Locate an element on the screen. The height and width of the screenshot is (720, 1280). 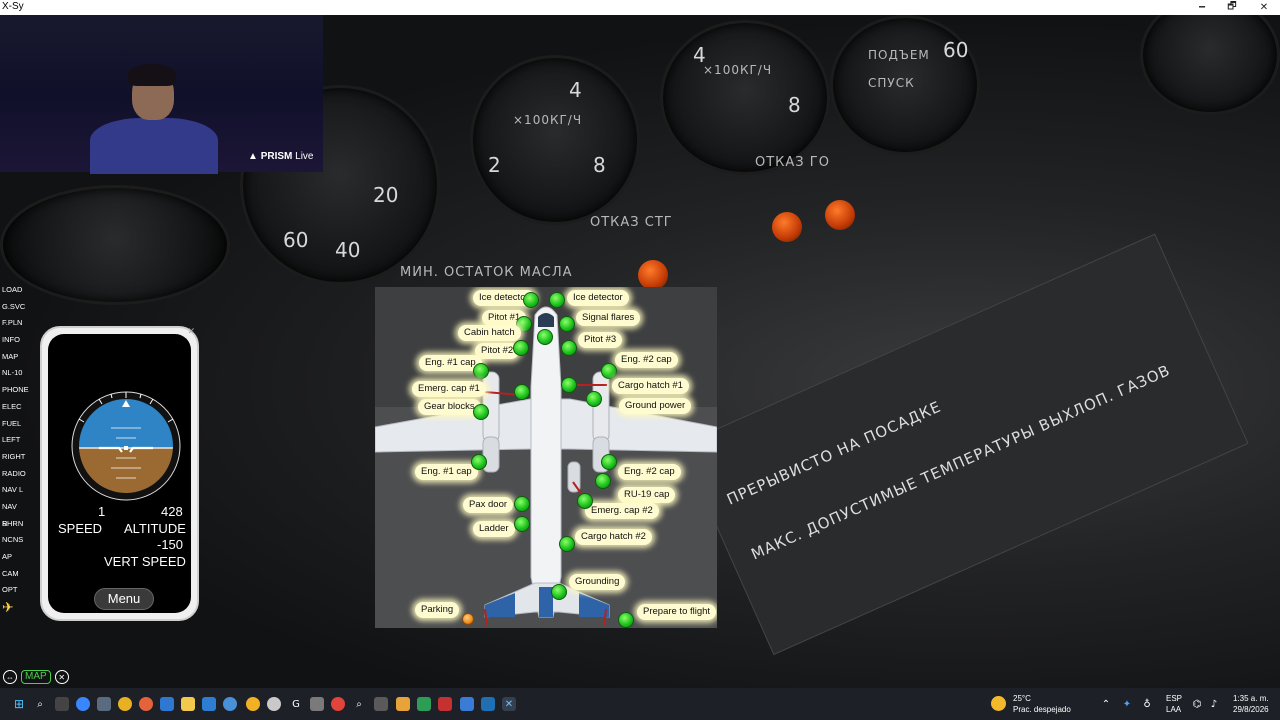
mail-icon is located at coordinates (104, 704).